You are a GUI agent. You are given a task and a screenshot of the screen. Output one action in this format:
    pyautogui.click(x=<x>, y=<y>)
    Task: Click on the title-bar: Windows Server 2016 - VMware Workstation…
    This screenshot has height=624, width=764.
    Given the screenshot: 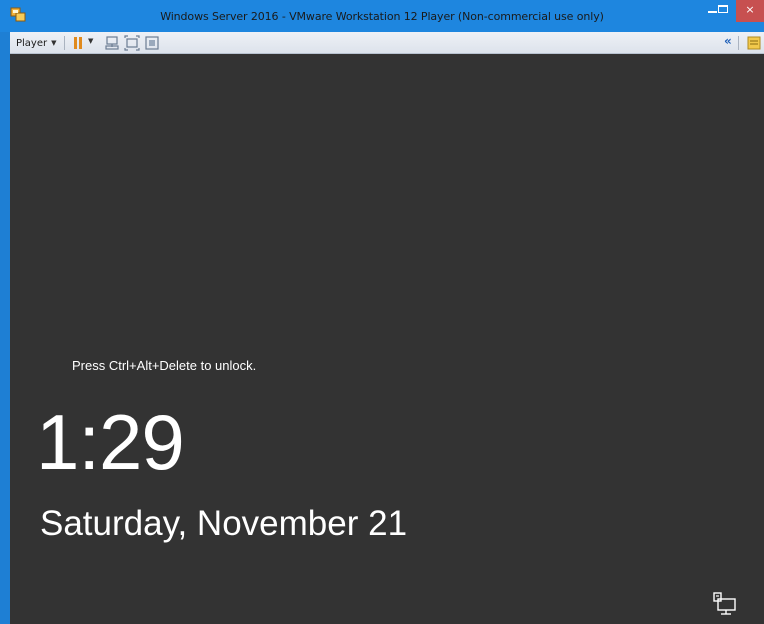 What is the action you would take?
    pyautogui.click(x=382, y=16)
    